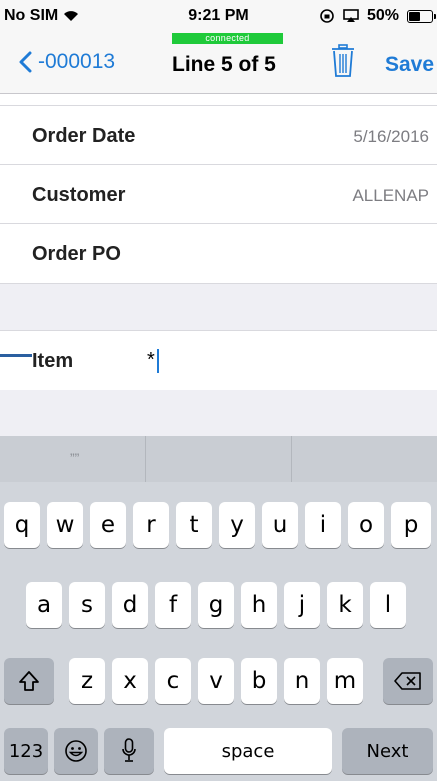 The height and width of the screenshot is (781, 437). Describe the element at coordinates (218, 100) in the screenshot. I see `list-item` at that location.